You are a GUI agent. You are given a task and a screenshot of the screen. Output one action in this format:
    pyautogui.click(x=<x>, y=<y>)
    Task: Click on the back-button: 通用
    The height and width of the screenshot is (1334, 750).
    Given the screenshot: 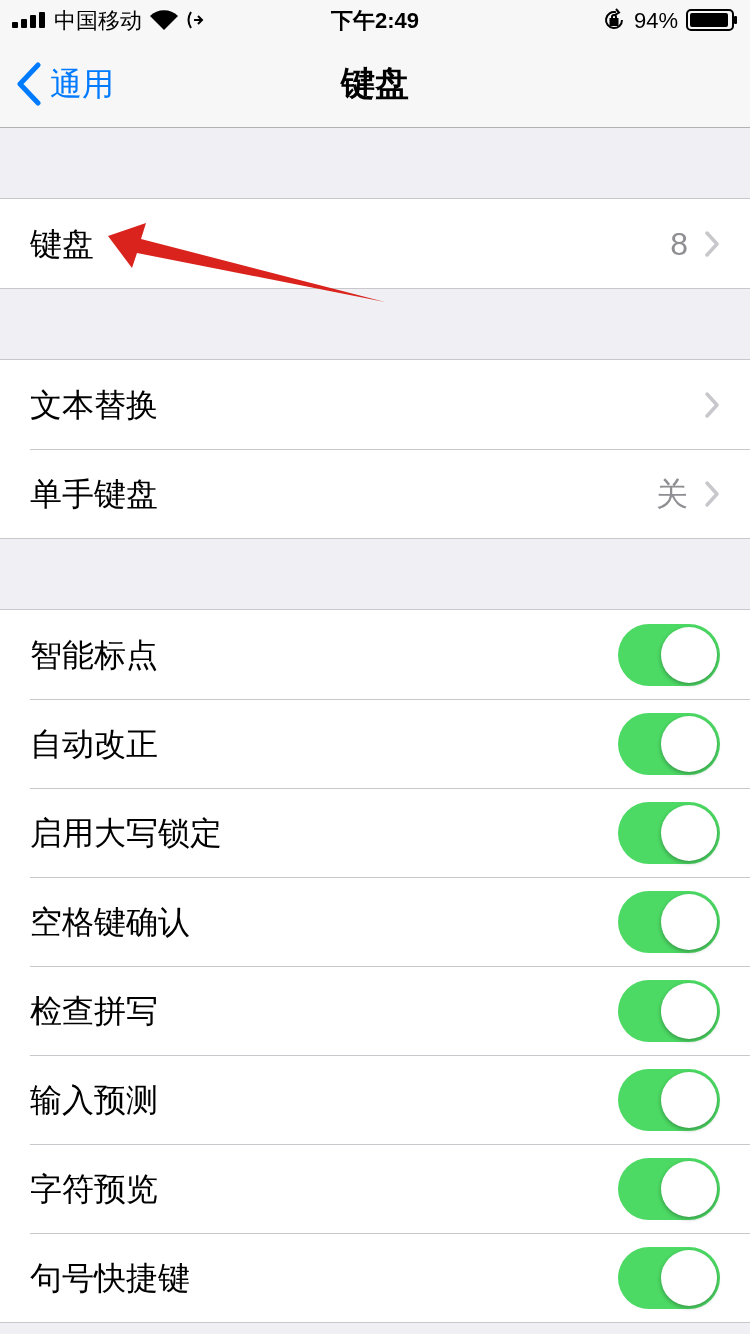 What is the action you would take?
    pyautogui.click(x=57, y=84)
    